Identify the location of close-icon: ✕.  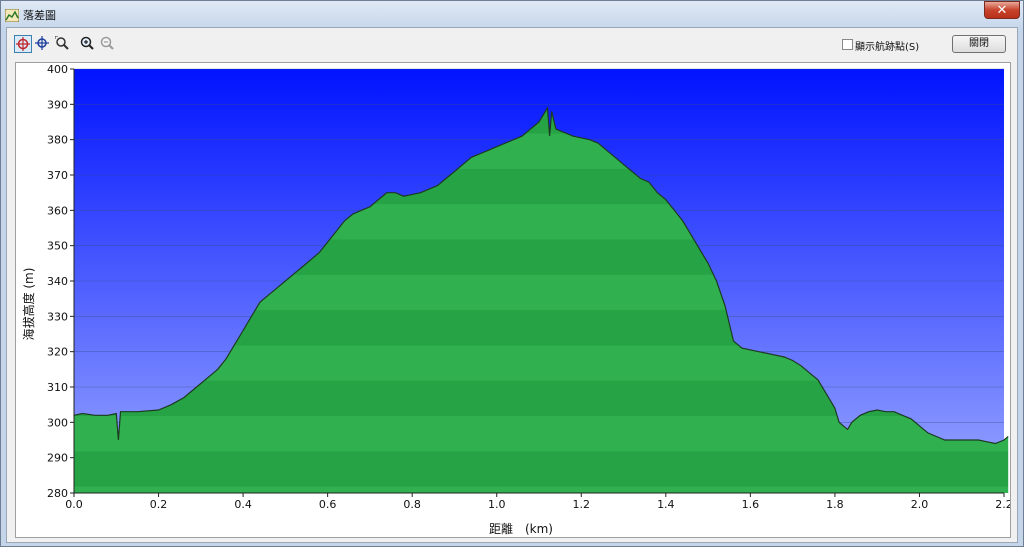
(1002, 10).